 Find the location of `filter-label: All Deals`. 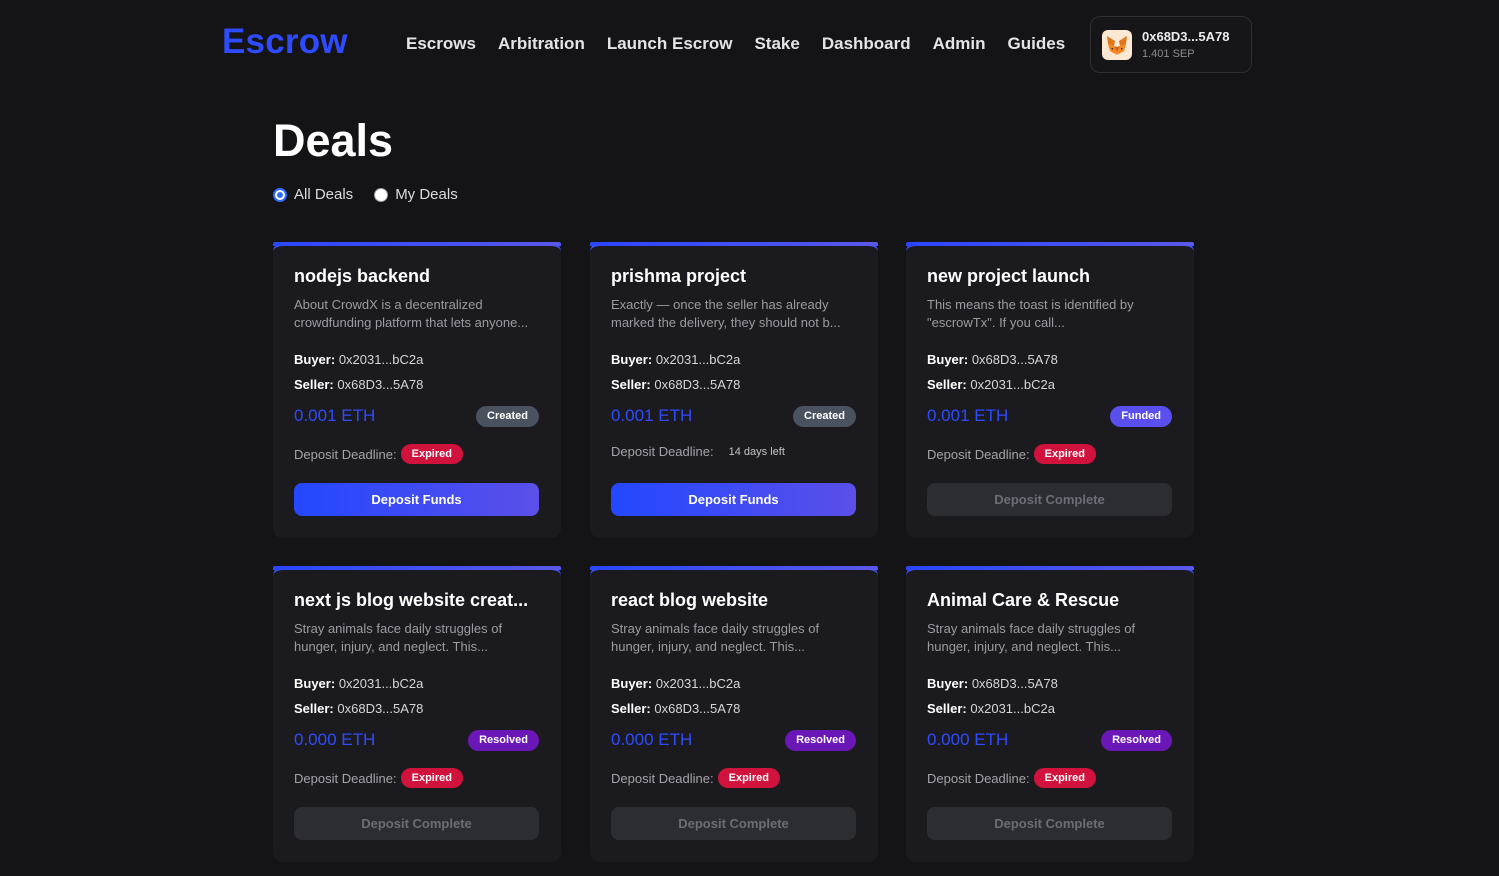

filter-label: All Deals is located at coordinates (324, 194).